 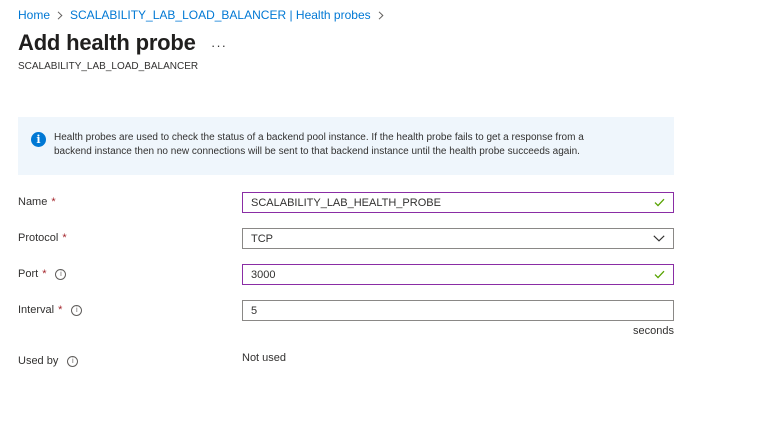 I want to click on chevron-down-icon, so click(x=659, y=238).